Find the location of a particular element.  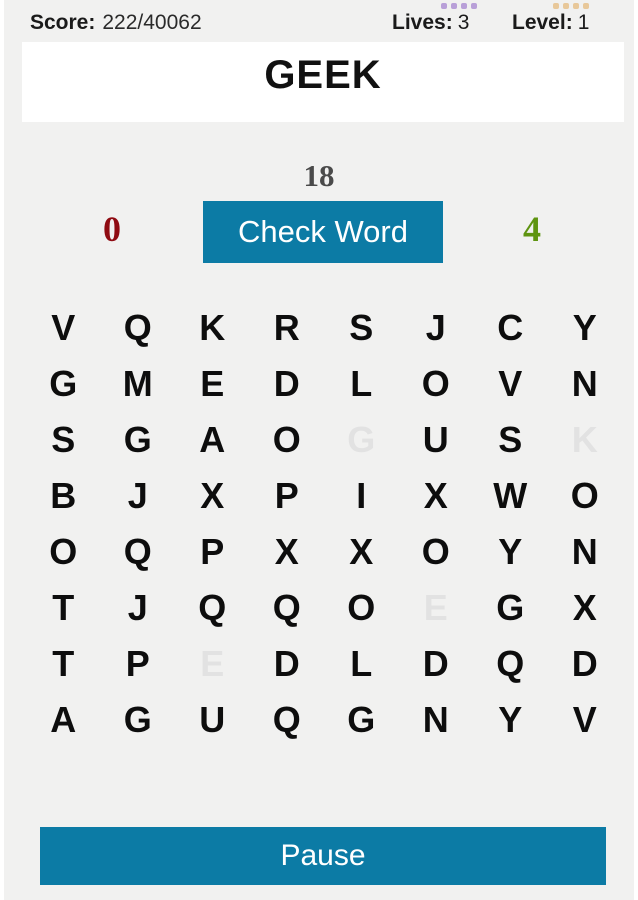

status-bar: Score: 222/40062 Lives: 3 Level: 1 is located at coordinates (319, 20).